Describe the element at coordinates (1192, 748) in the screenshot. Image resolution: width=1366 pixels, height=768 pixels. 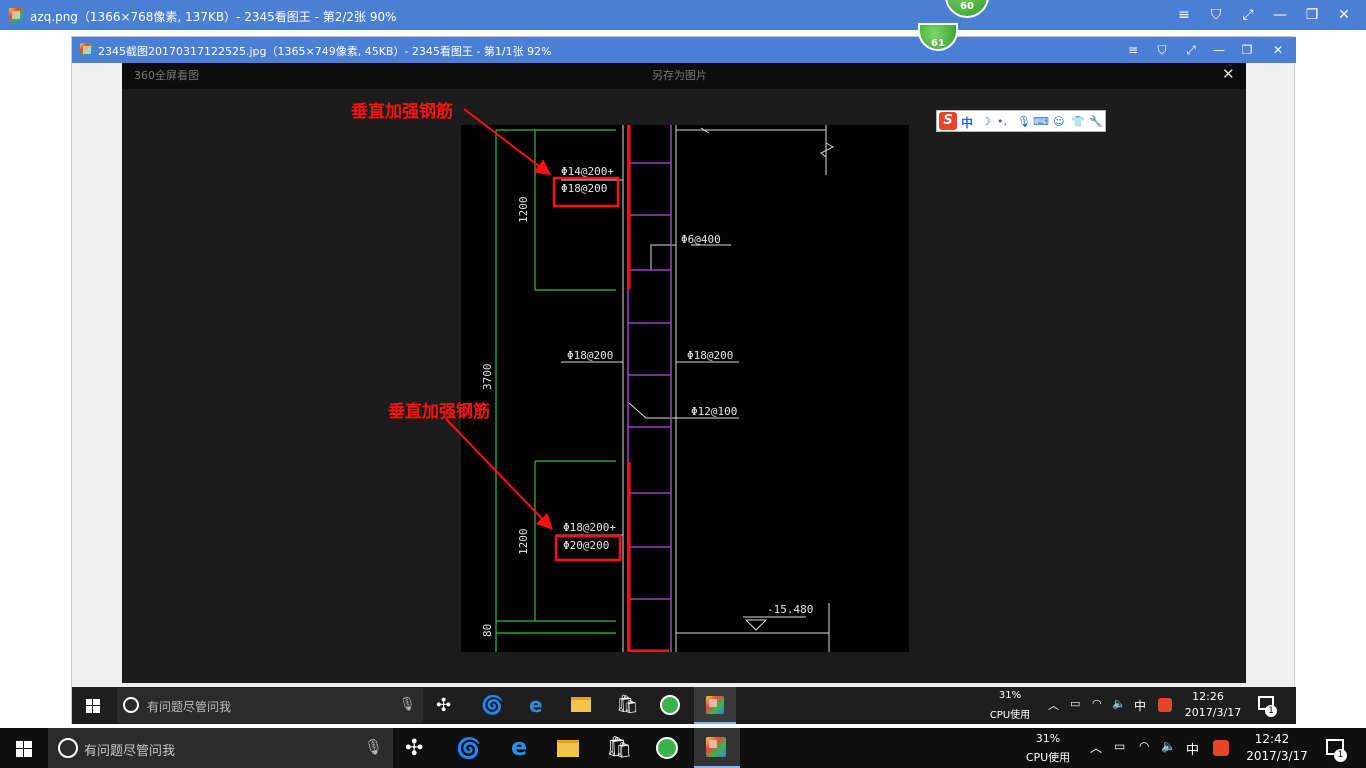
I see `ime-indicator: 中` at that location.